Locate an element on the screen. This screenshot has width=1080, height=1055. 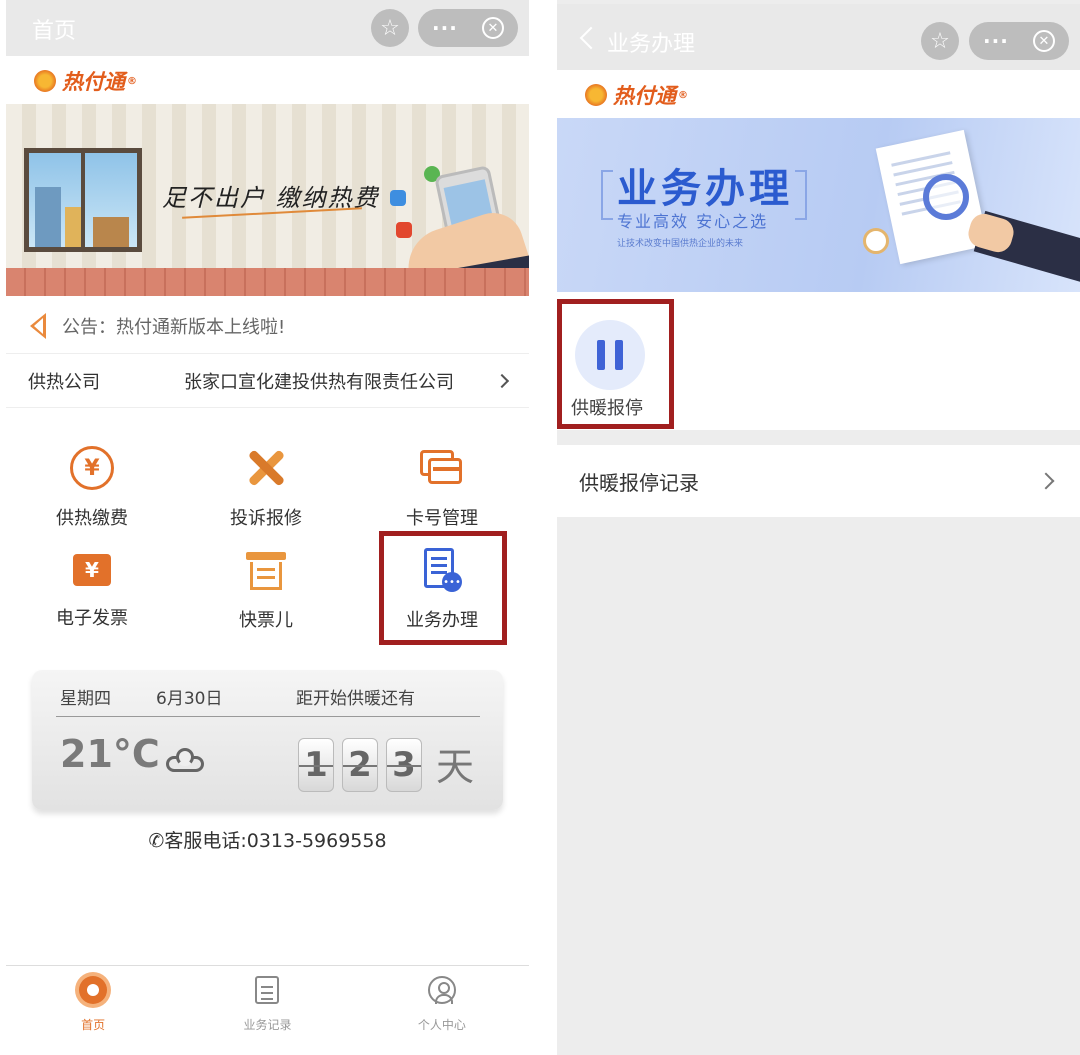
speaker-icon is located at coordinates (36, 326).